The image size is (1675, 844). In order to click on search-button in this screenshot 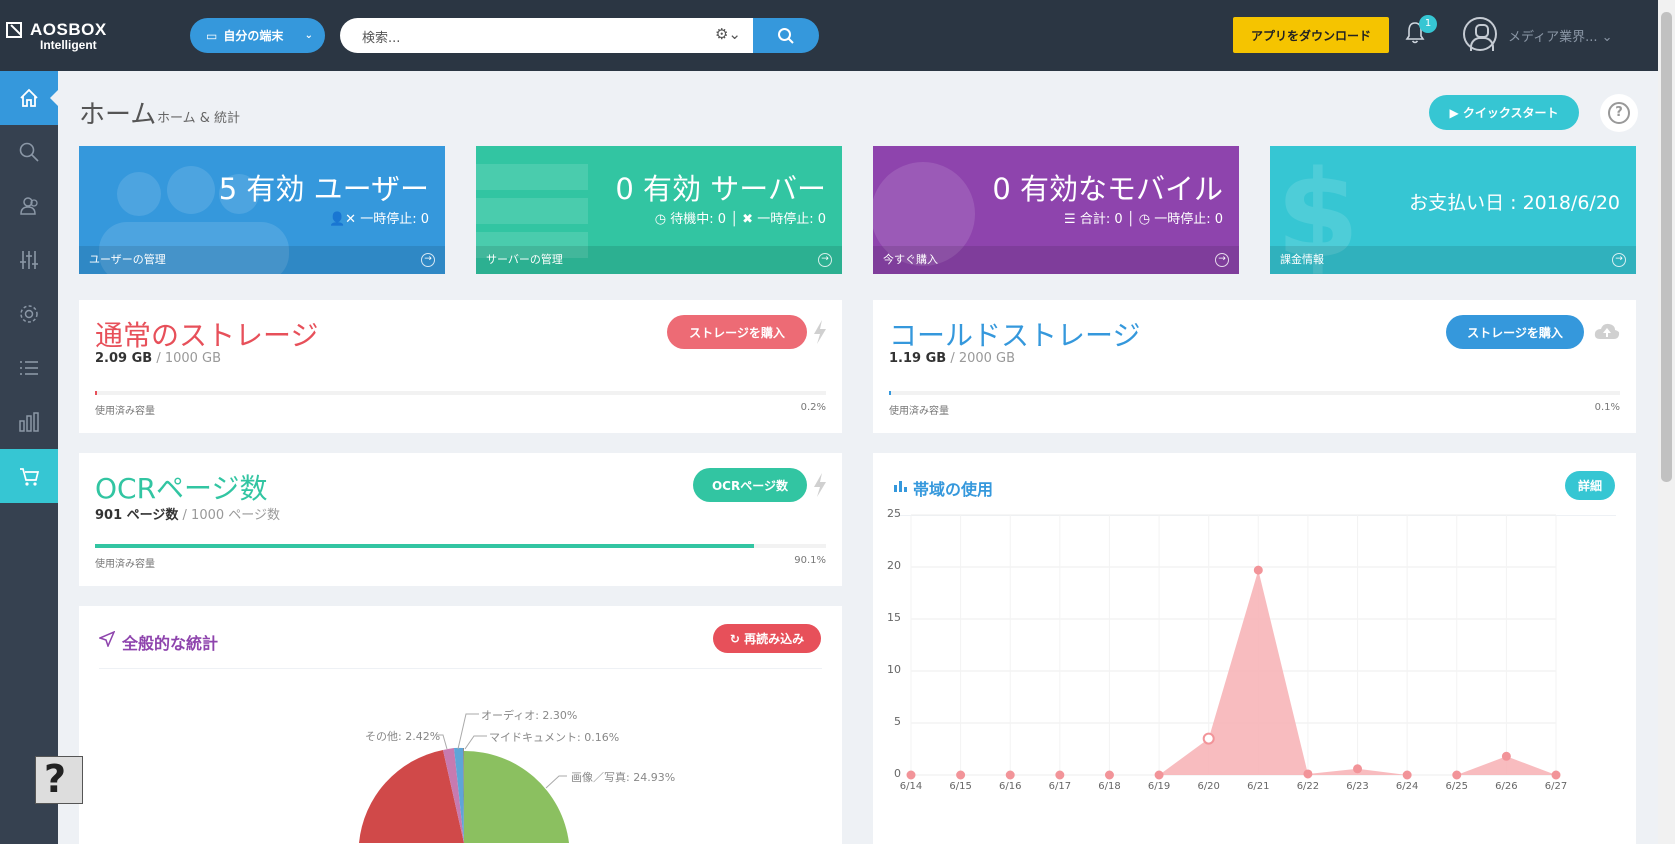, I will do `click(786, 35)`.